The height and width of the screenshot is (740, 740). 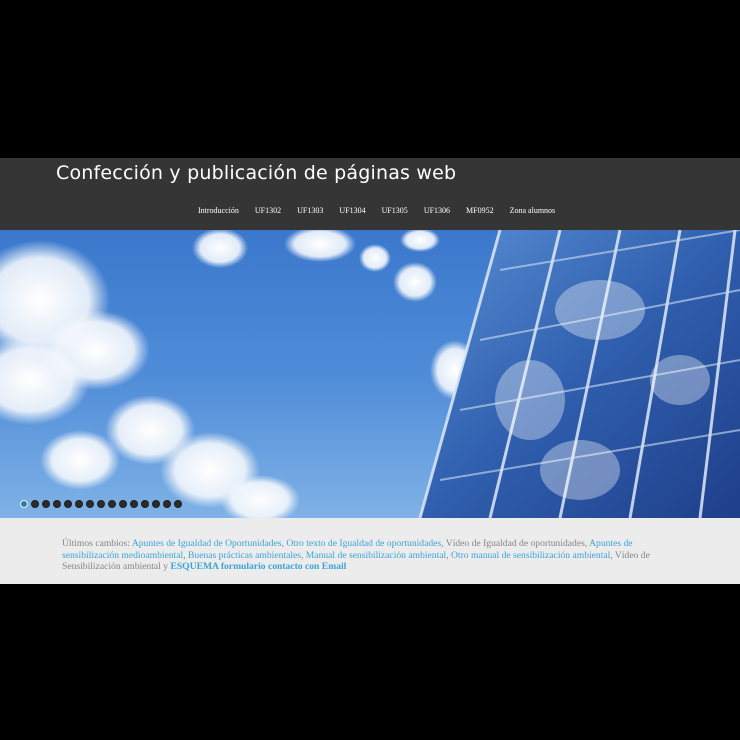 What do you see at coordinates (437, 210) in the screenshot?
I see `nav-item-uf1306: UF1306` at bounding box center [437, 210].